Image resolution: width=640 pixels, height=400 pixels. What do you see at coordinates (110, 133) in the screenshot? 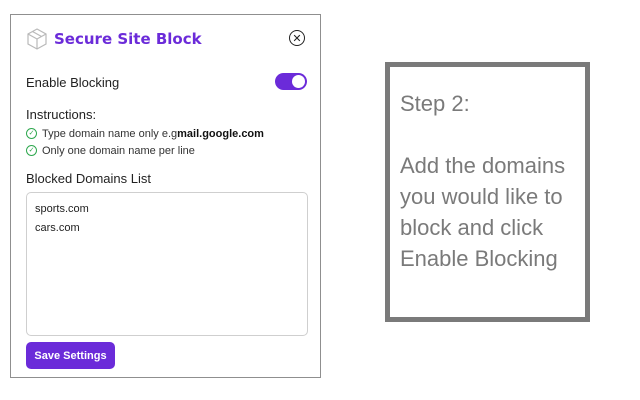
I see `instruction-text: Type domain name only e.g` at bounding box center [110, 133].